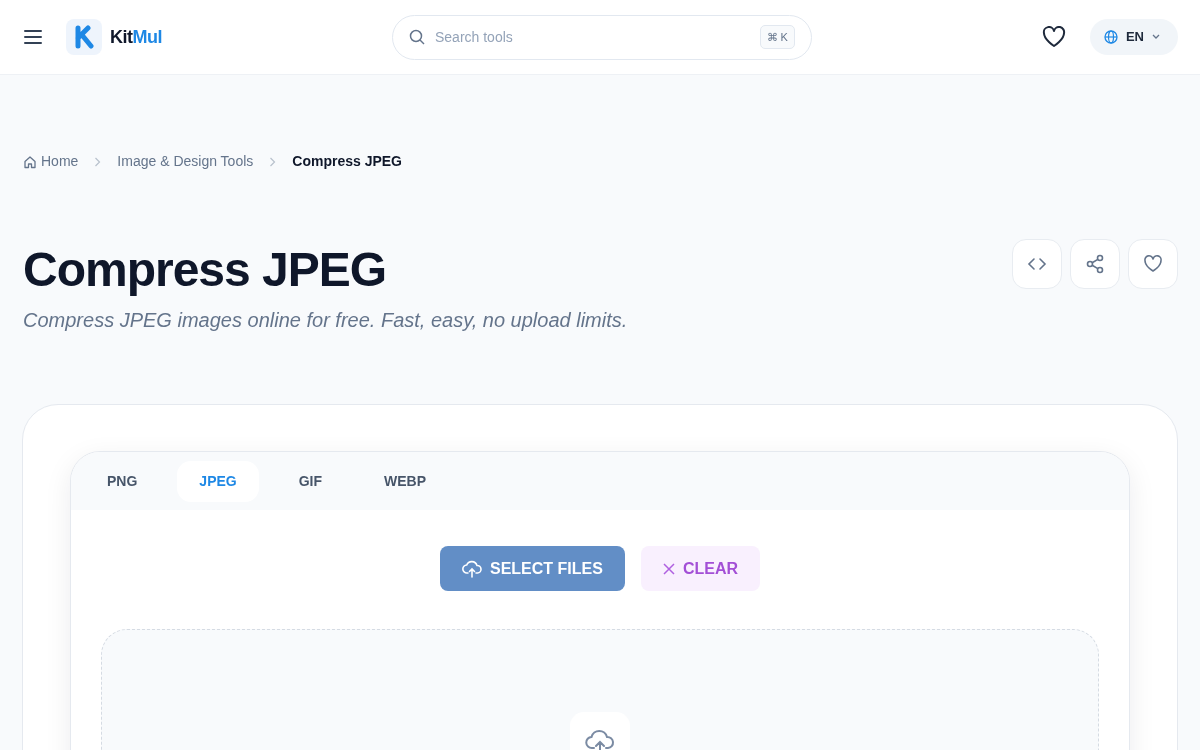  I want to click on search-bar: Search tools ⌘ K, so click(601, 37).